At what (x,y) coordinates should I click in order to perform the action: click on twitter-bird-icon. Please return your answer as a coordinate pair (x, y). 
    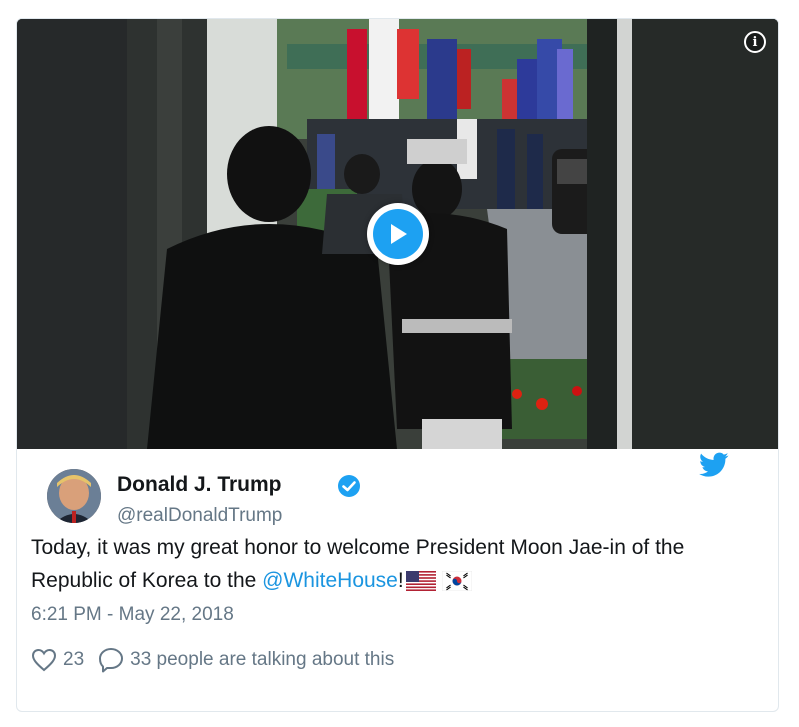
    Looking at the image, I should click on (714, 465).